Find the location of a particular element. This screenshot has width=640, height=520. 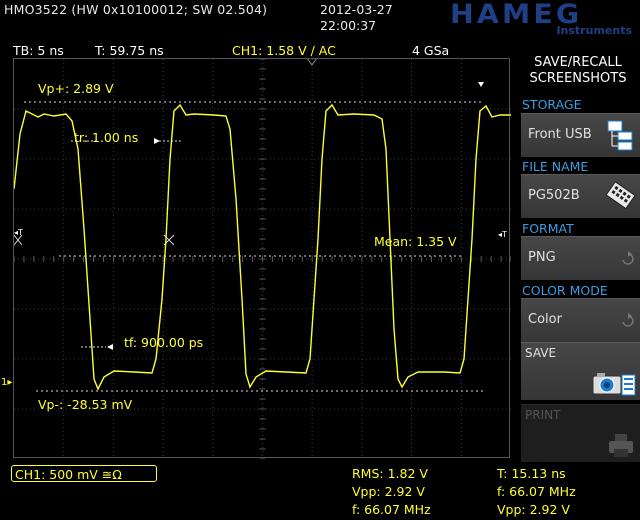

keyboard-icon is located at coordinates (620, 195).